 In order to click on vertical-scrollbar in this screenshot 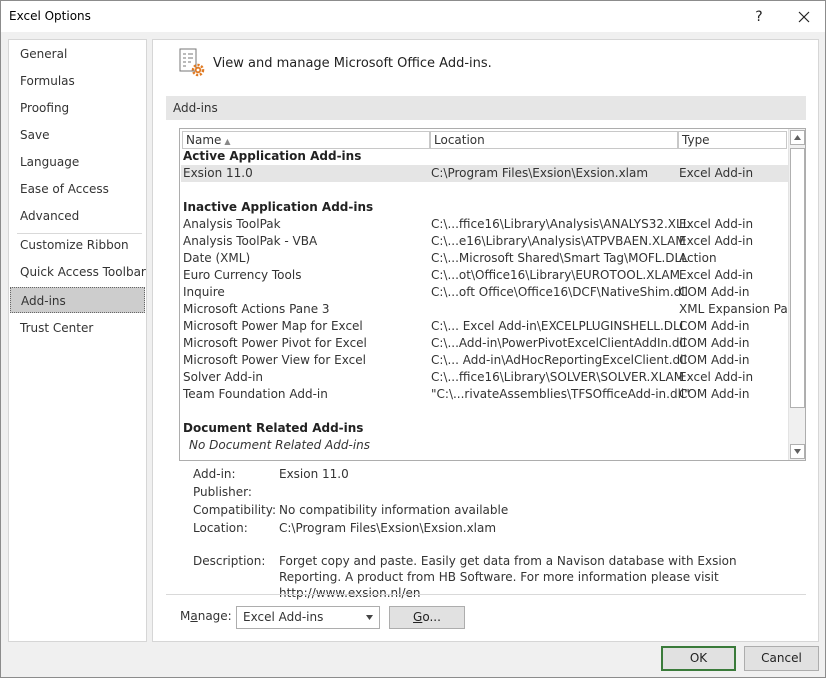, I will do `click(796, 294)`.